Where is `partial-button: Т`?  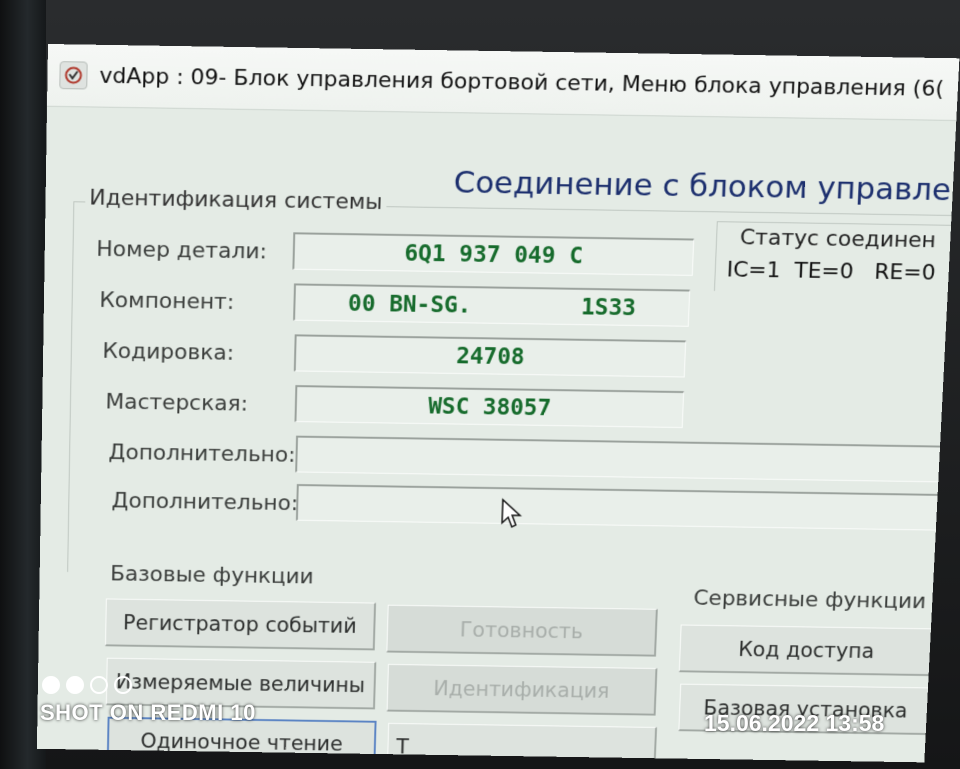 partial-button: Т is located at coordinates (522, 742).